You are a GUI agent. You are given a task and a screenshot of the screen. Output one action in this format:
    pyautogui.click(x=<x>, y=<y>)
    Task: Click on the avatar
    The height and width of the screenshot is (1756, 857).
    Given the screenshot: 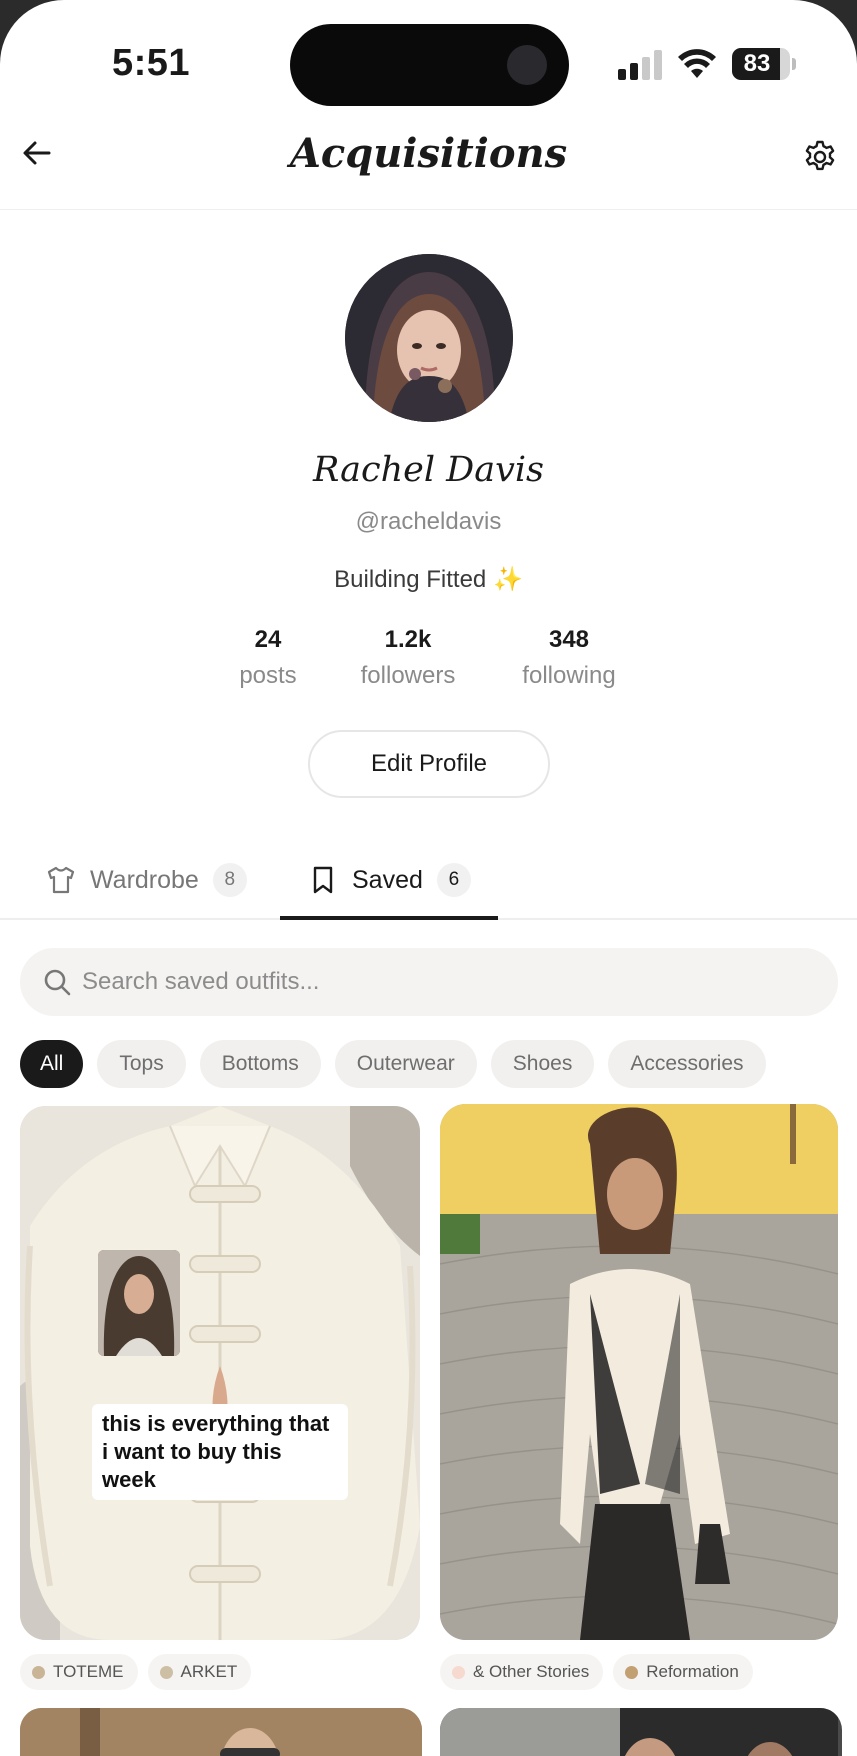 What is the action you would take?
    pyautogui.click(x=429, y=338)
    